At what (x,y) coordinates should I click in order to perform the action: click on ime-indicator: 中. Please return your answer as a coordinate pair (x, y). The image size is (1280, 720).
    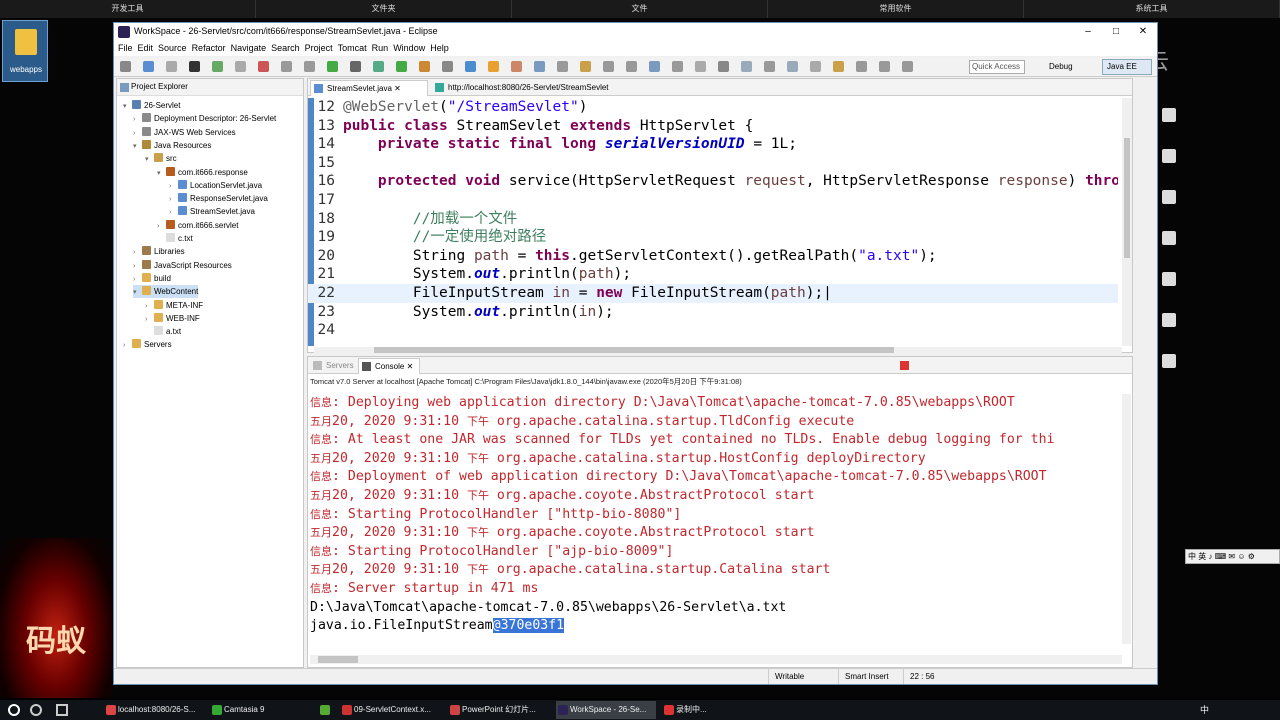
    Looking at the image, I should click on (1204, 710).